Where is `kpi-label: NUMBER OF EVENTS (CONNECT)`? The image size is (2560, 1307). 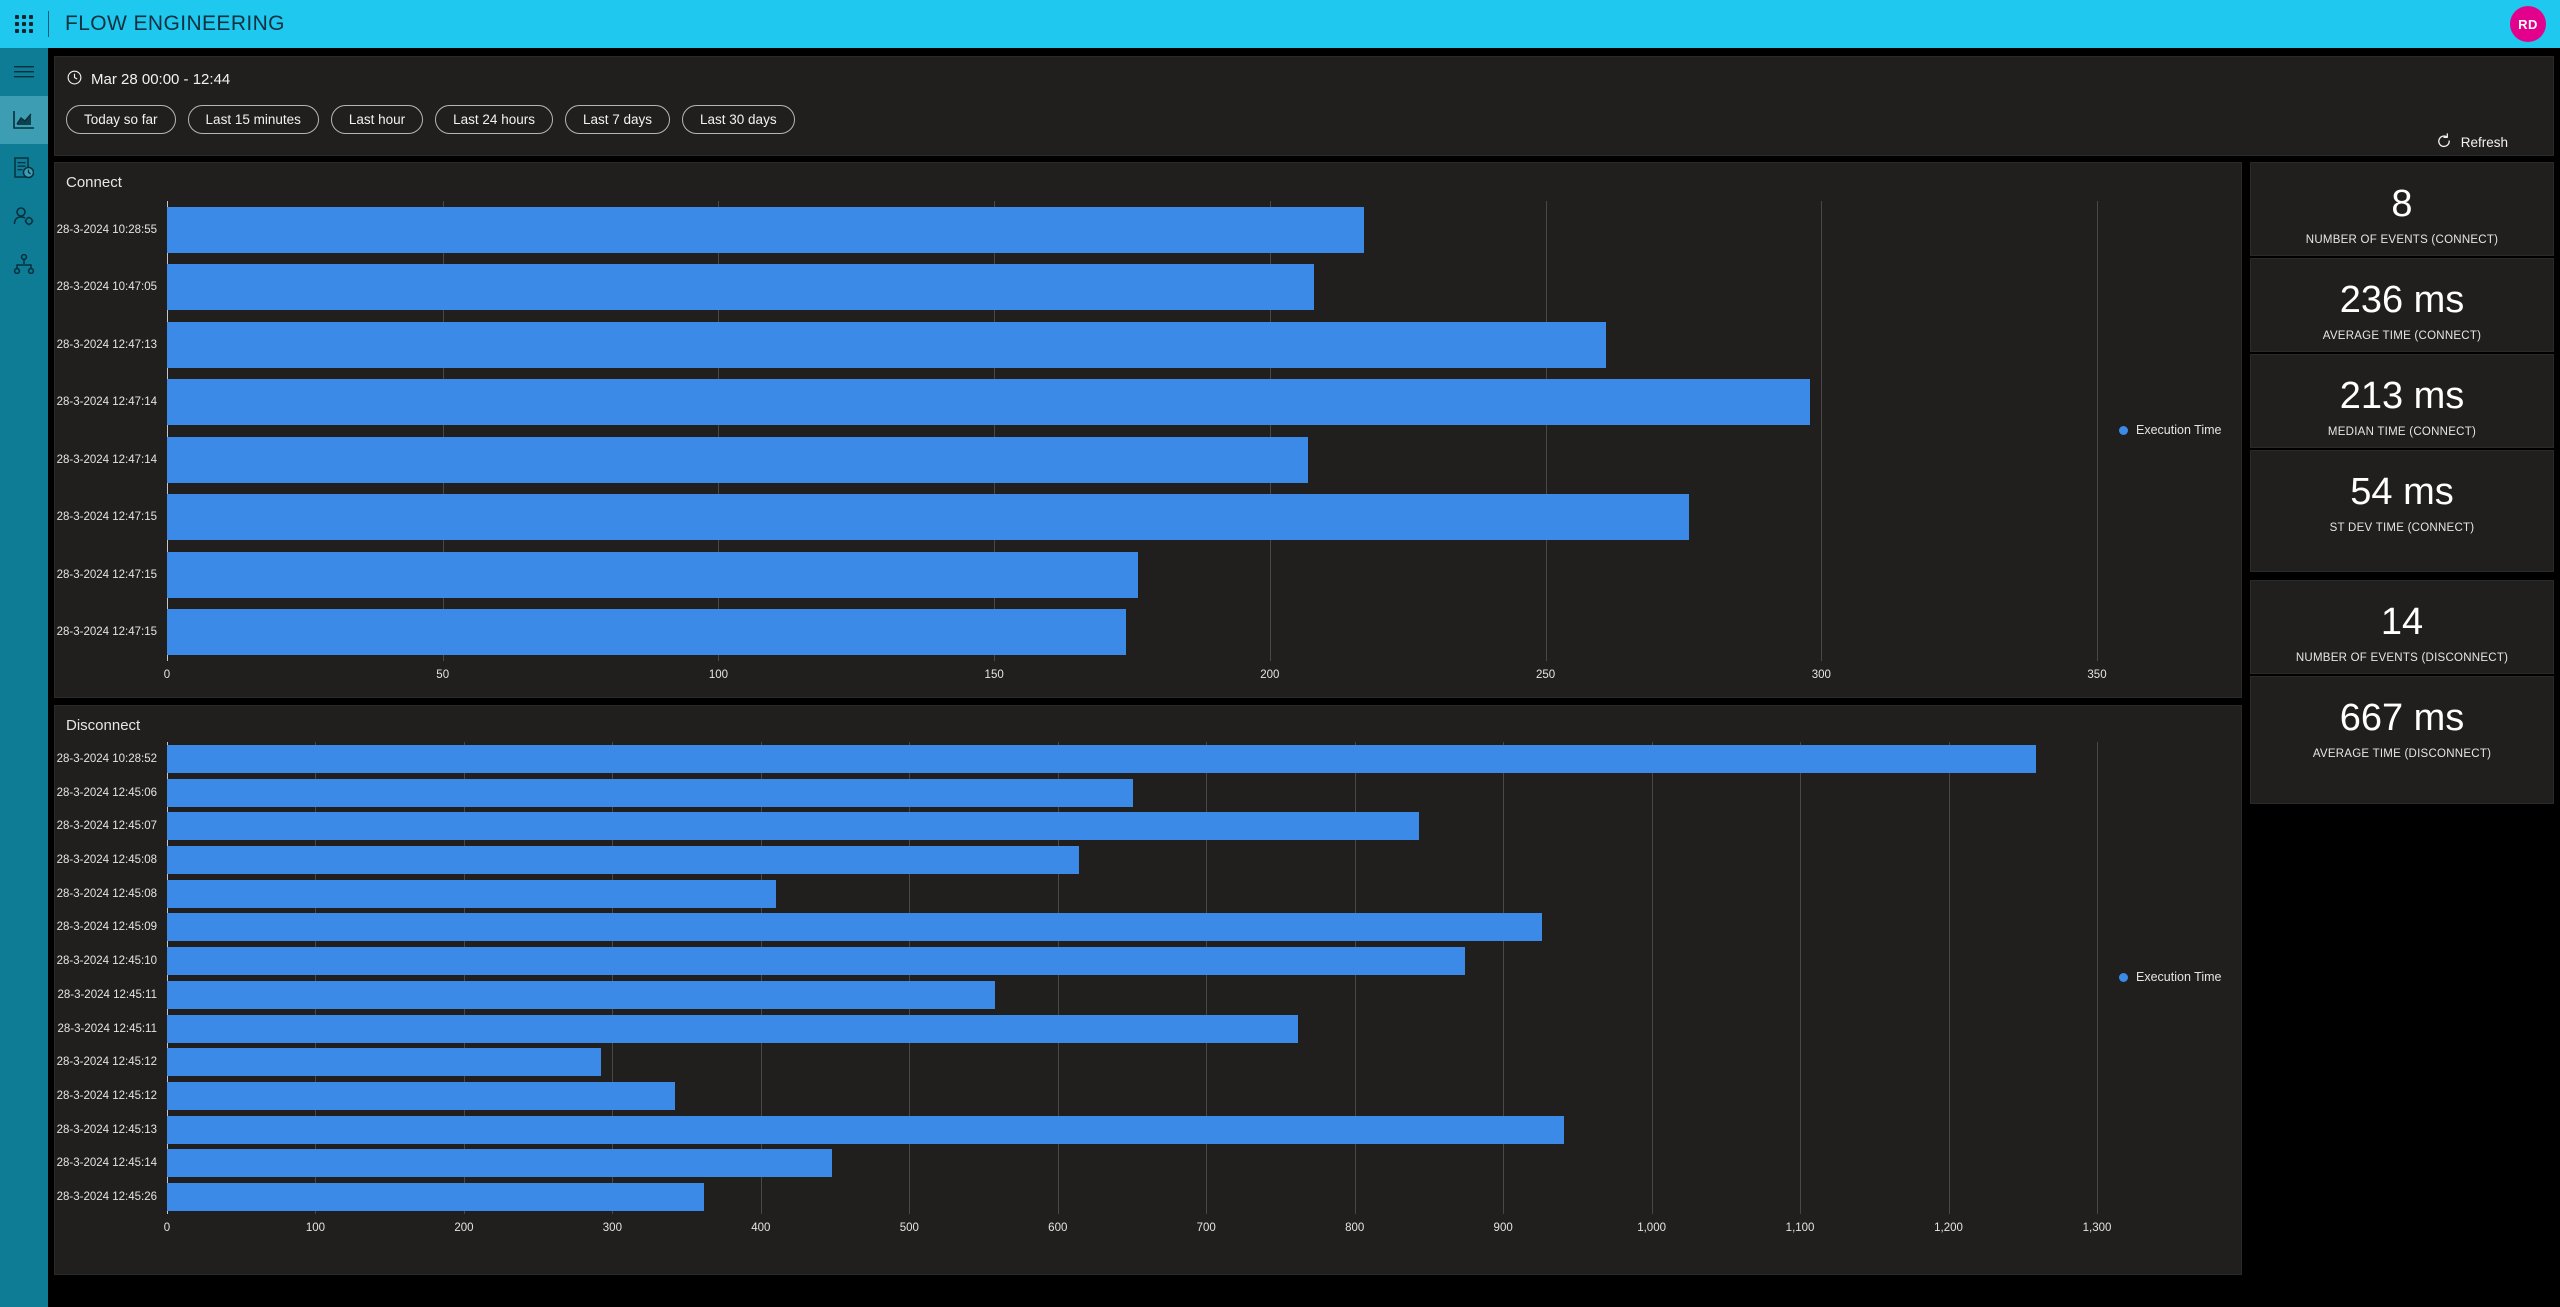 kpi-label: NUMBER OF EVENTS (CONNECT) is located at coordinates (2402, 240).